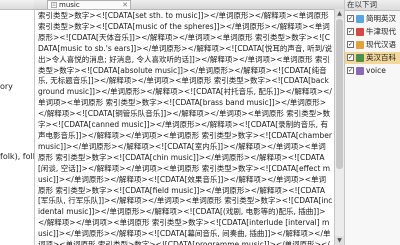 This screenshot has width=400, height=245. Describe the element at coordinates (69, 5) in the screenshot. I see `tab-label: music` at that location.